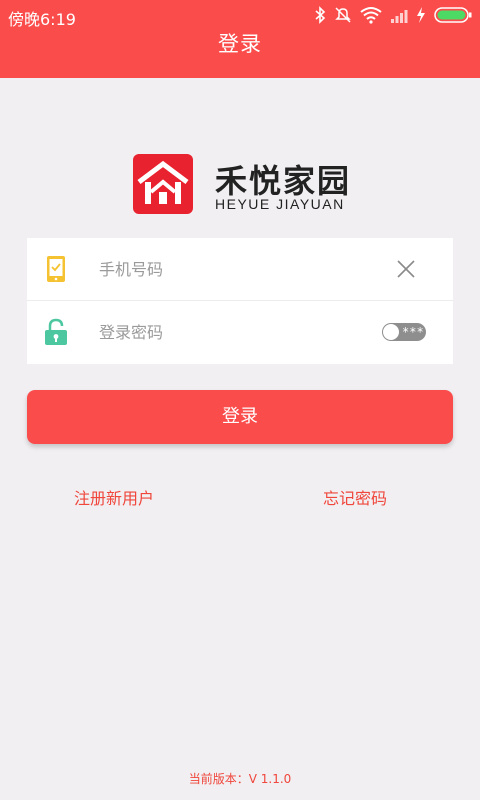  Describe the element at coordinates (240, 779) in the screenshot. I see `version-label: 当前版本：V 1.1.0` at that location.